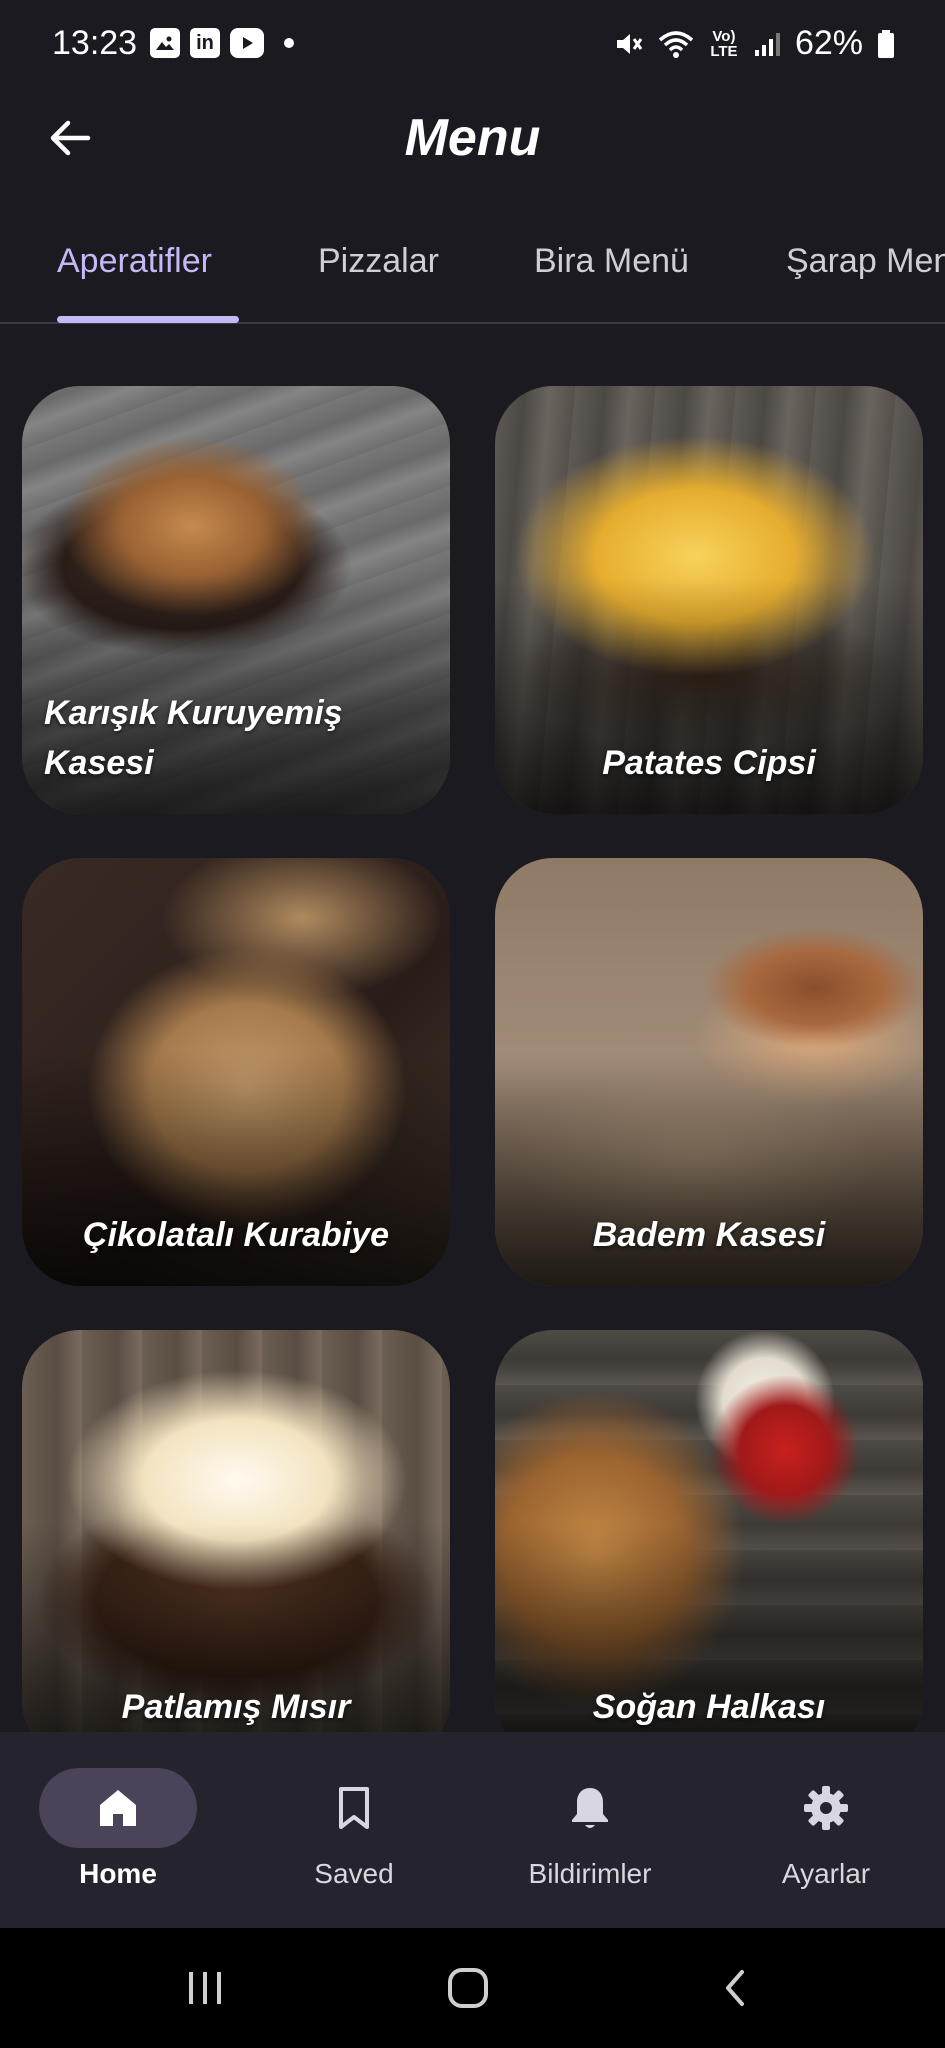  I want to click on bookmark-icon, so click(354, 1808).